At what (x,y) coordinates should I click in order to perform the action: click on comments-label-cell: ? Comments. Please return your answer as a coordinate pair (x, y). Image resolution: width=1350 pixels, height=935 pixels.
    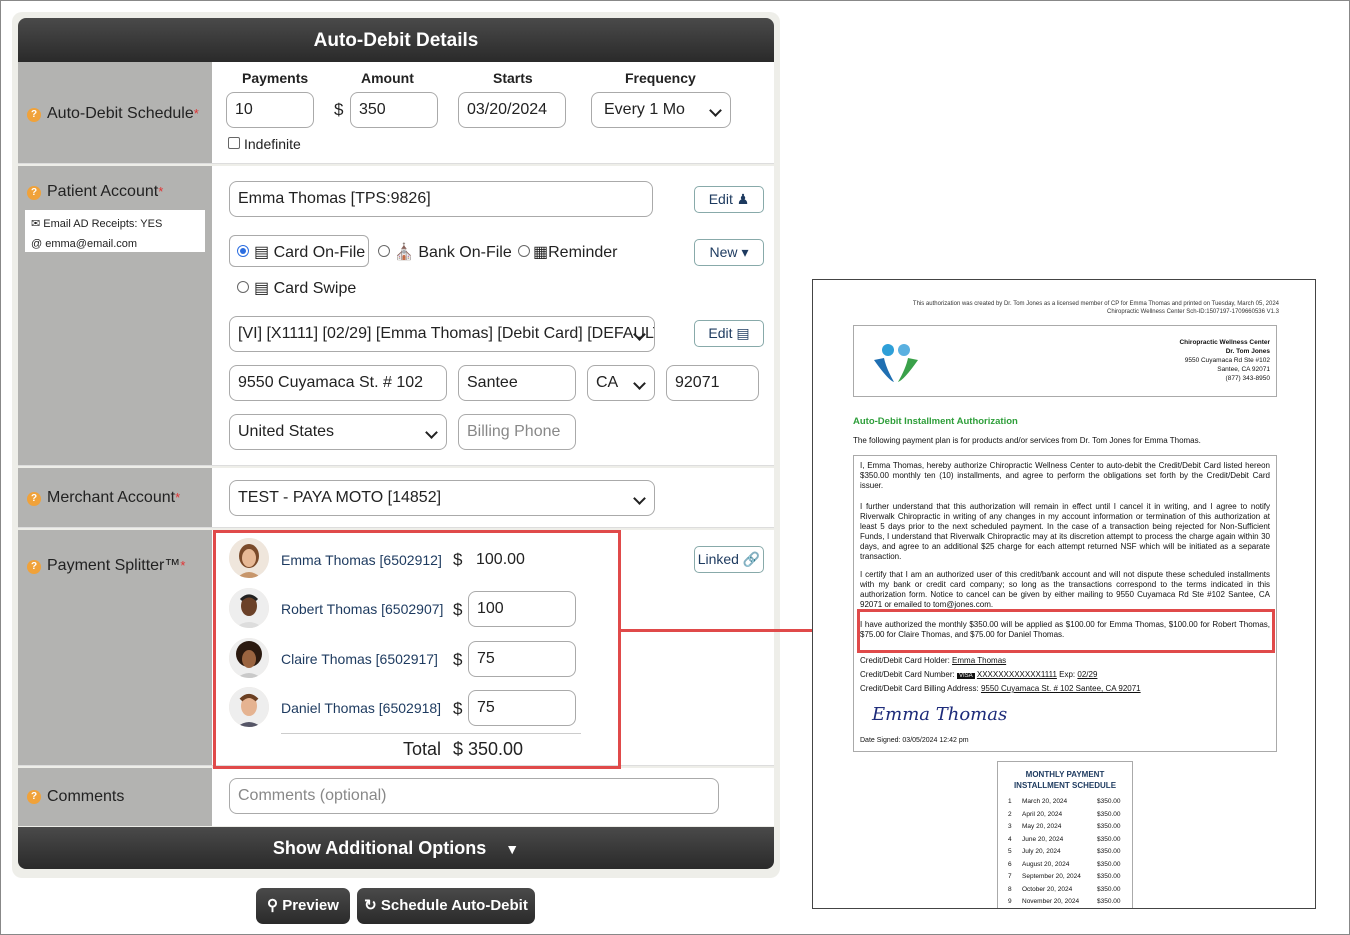
    Looking at the image, I should click on (115, 797).